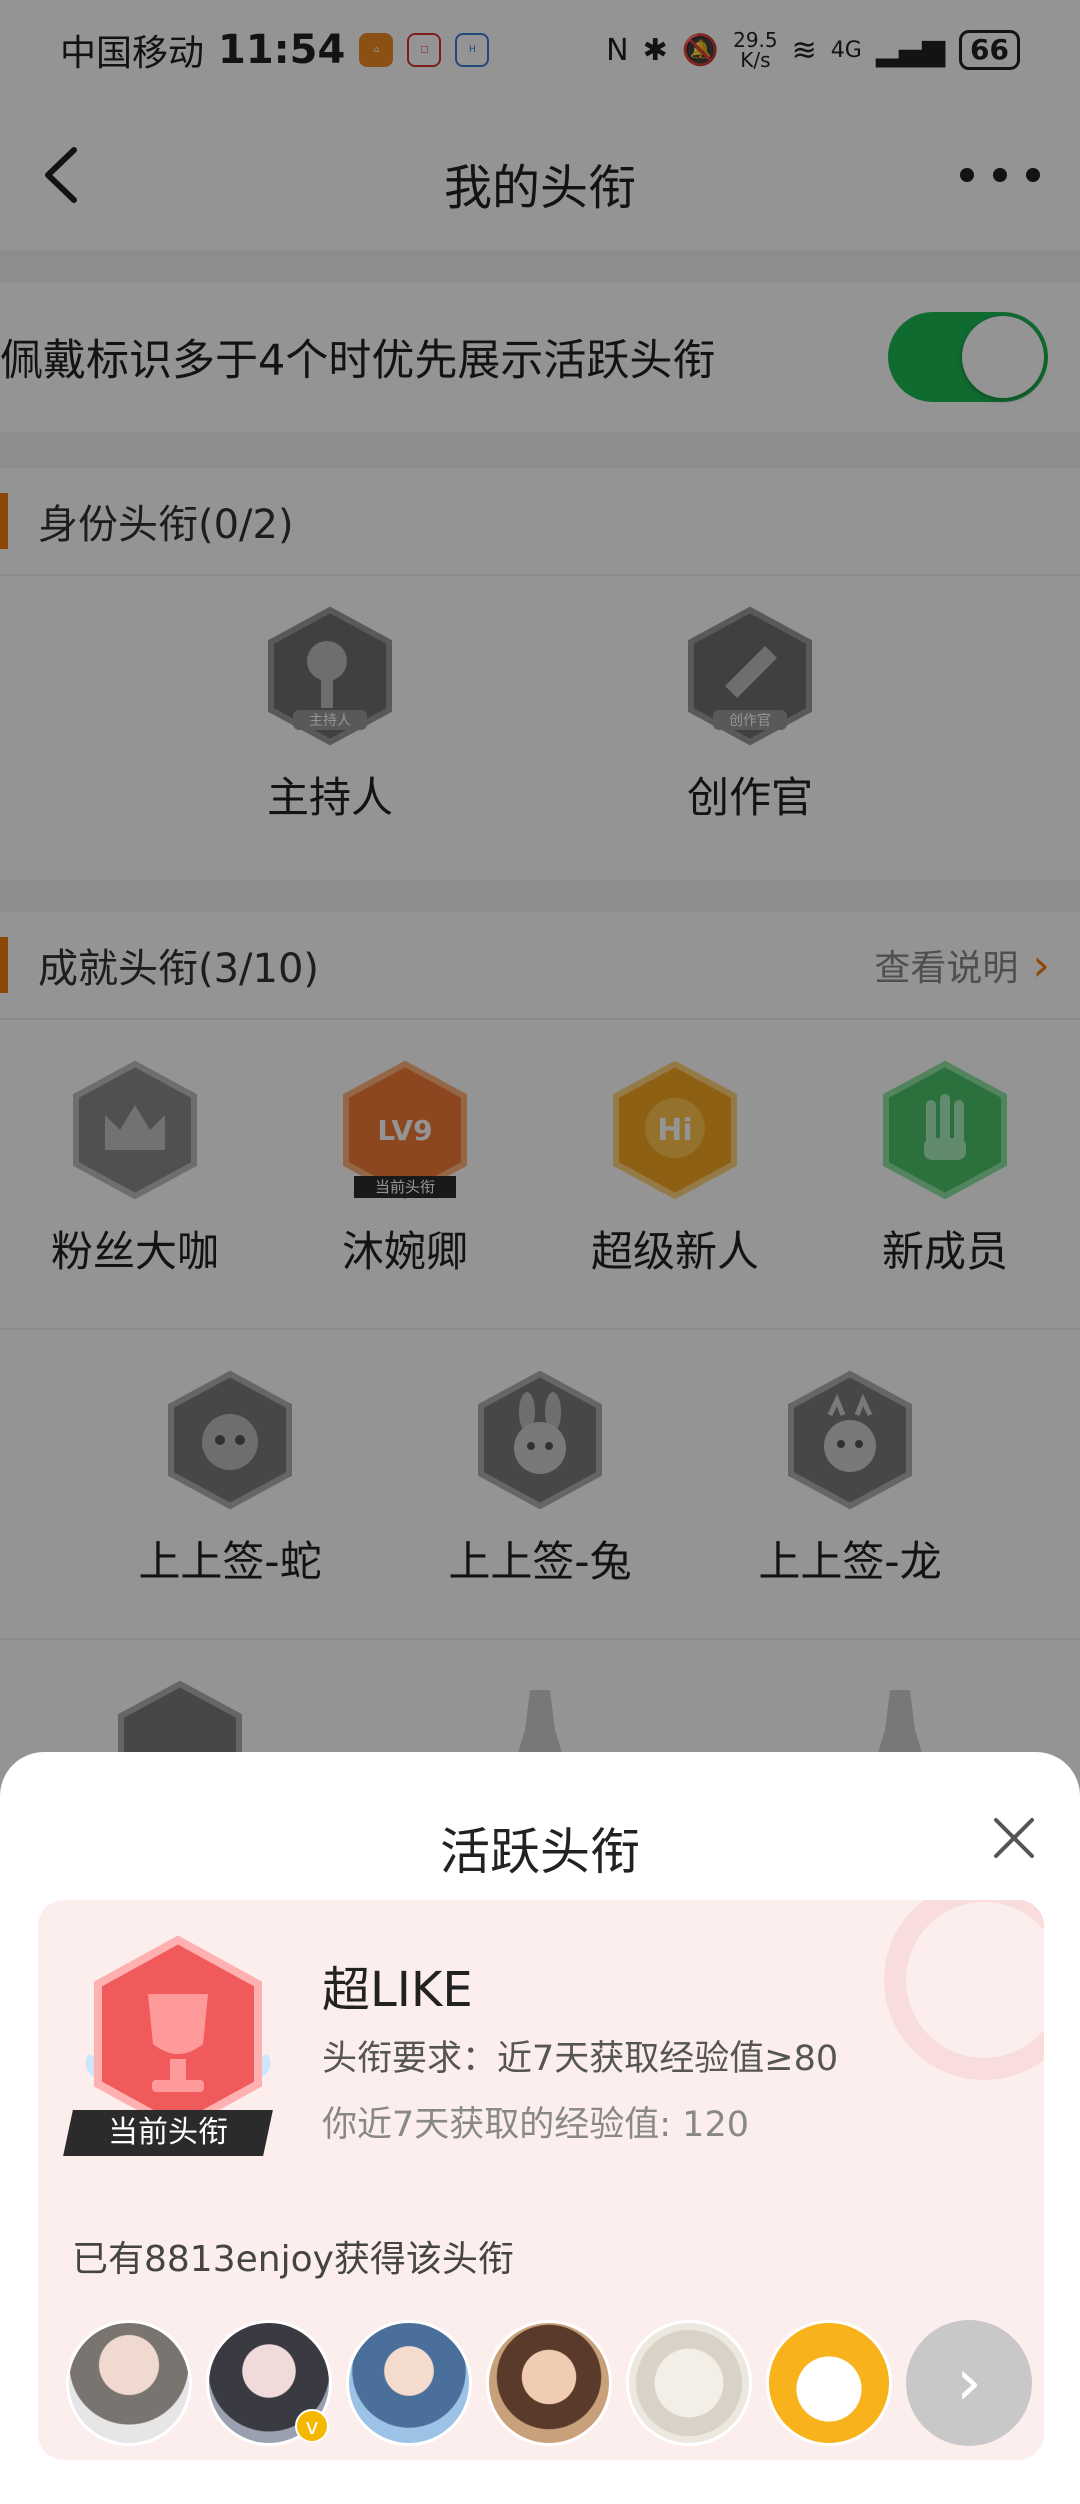 The image size is (1080, 2504). Describe the element at coordinates (1014, 1838) in the screenshot. I see `close-icon` at that location.